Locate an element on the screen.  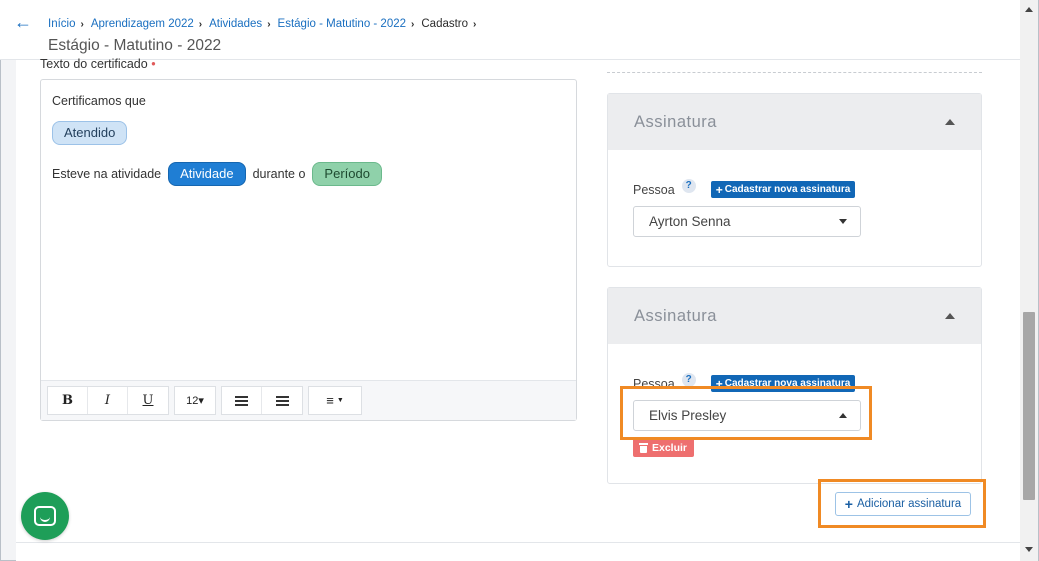
underline-button: U is located at coordinates (148, 400).